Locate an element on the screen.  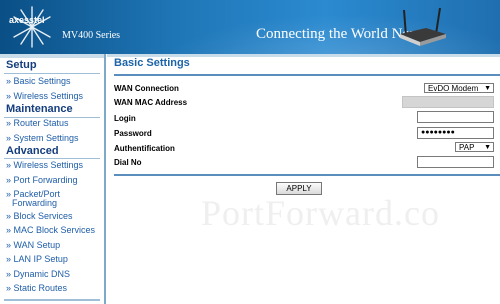
sidebar-item-system-settings: » System Settings is located at coordinates (42, 138).